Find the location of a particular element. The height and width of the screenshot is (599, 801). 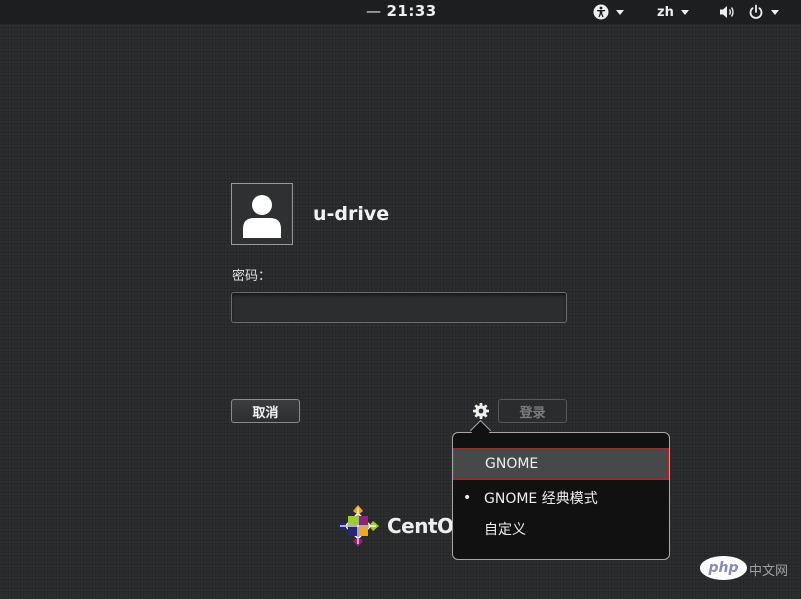

login-button: 登录 is located at coordinates (532, 411).